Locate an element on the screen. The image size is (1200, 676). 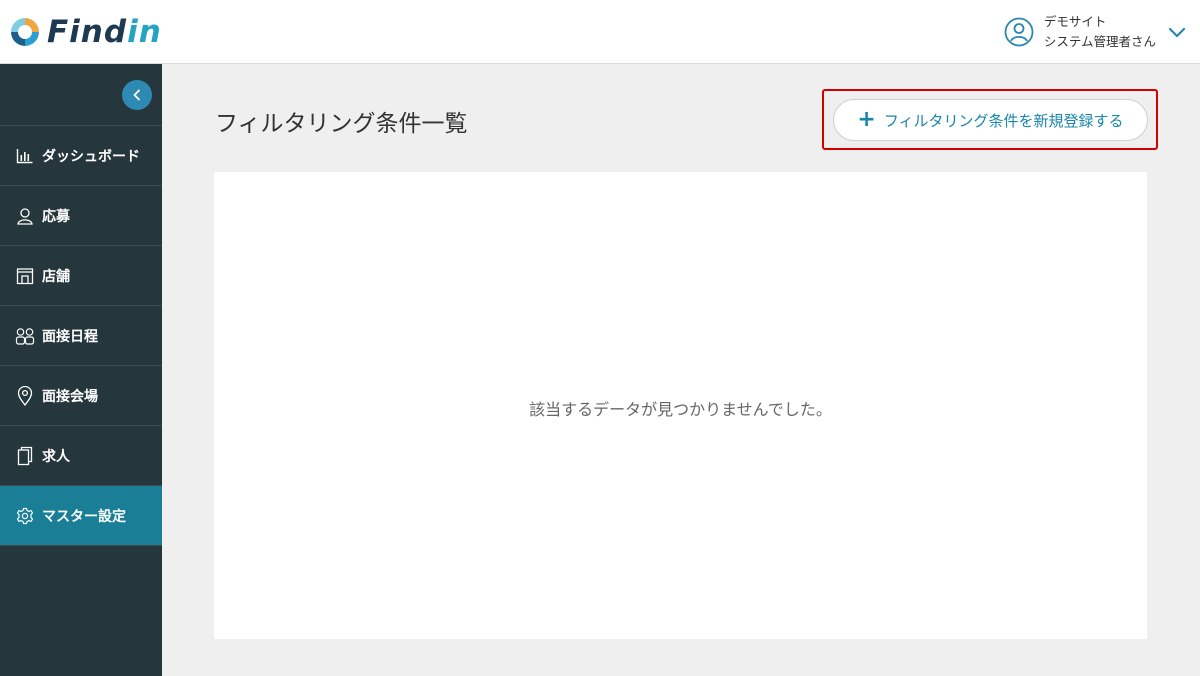
sidebar-item-stores: 店舗 is located at coordinates (81, 276).